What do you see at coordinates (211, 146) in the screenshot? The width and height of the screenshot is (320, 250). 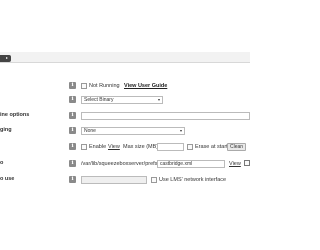 I see `erase-at-start-label: Erase at start` at bounding box center [211, 146].